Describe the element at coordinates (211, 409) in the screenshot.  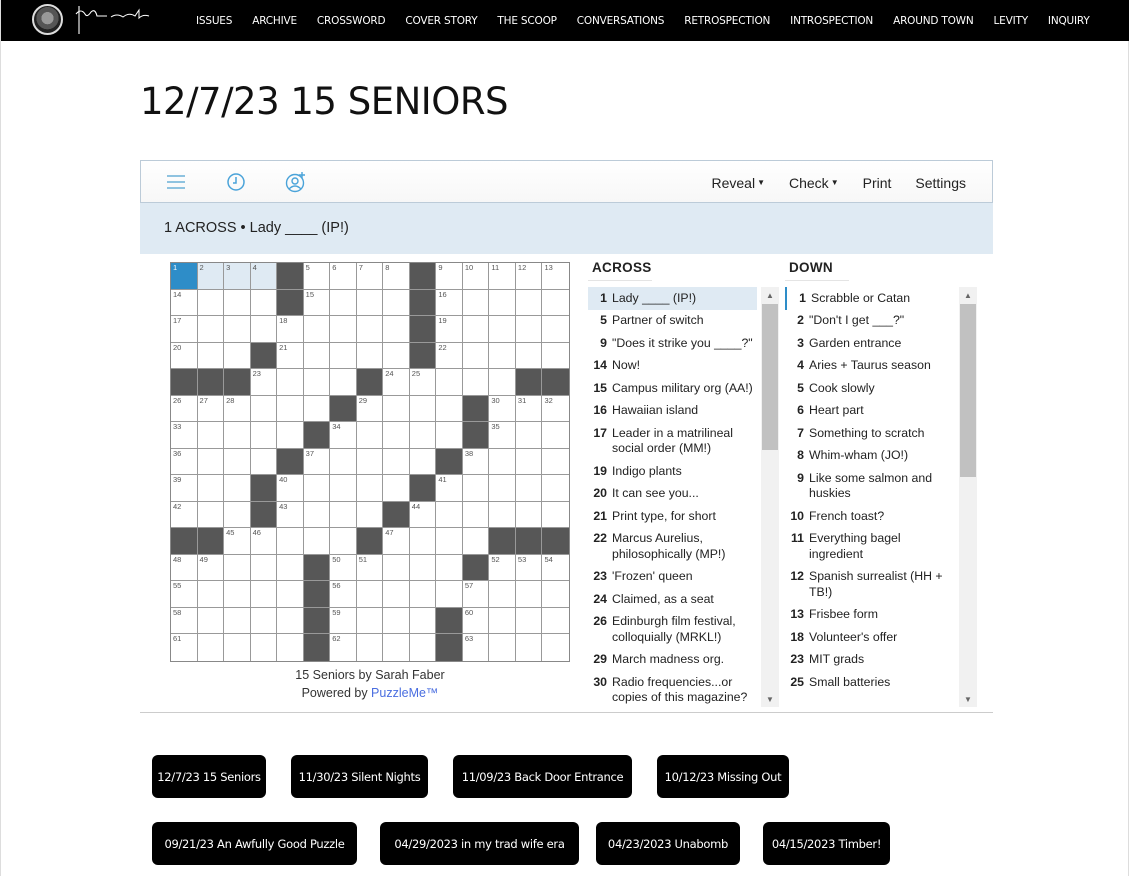
I see `grid-cell: 27` at that location.